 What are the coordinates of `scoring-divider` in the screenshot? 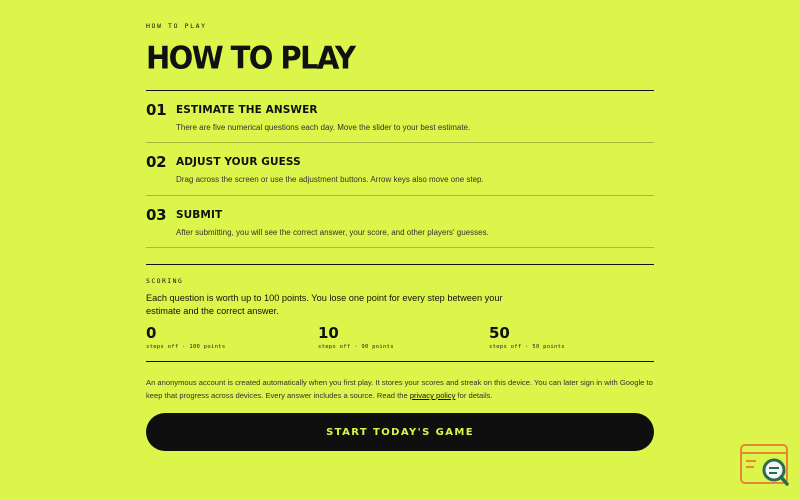 It's located at (400, 264).